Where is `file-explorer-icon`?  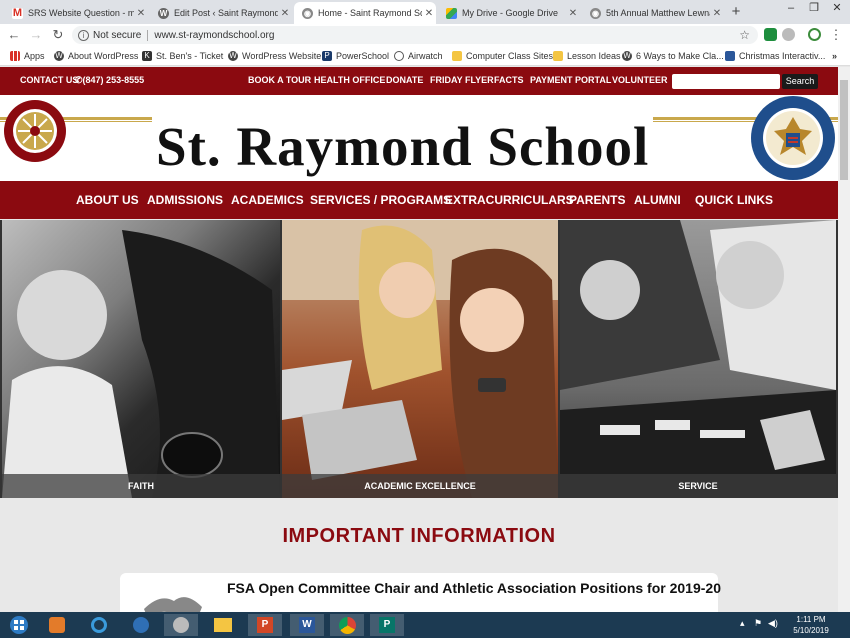 file-explorer-icon is located at coordinates (223, 625).